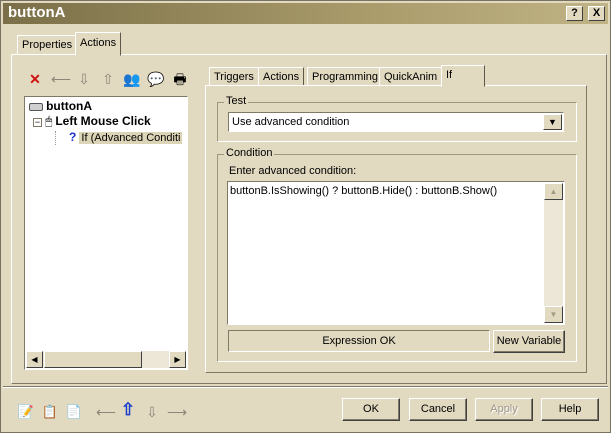  I want to click on condition-group-label: Condition, so click(249, 153).